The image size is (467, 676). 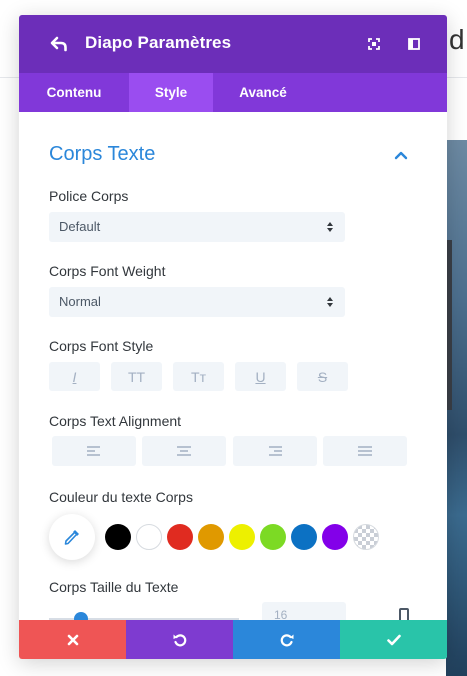 I want to click on expand-icon, so click(x=374, y=44).